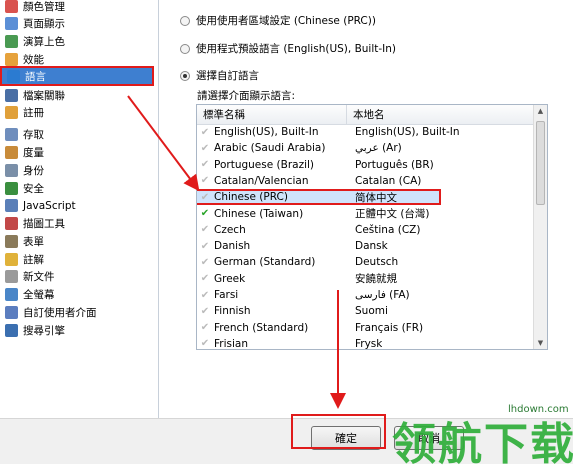 The height and width of the screenshot is (472, 573). Describe the element at coordinates (365, 230) in the screenshot. I see `table-row: ✔ Czech Čeština (CZ)` at that location.